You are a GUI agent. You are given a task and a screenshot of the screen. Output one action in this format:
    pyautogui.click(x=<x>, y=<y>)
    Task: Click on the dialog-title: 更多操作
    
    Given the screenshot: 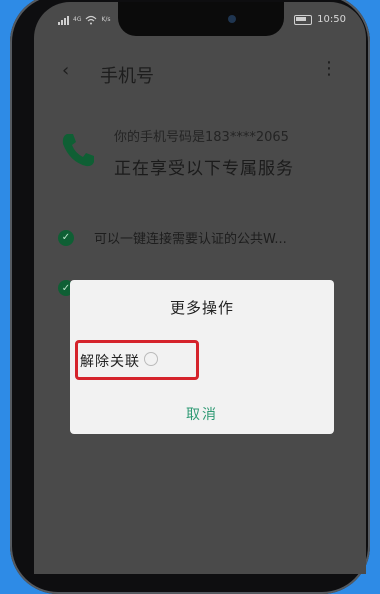 What is the action you would take?
    pyautogui.click(x=201, y=308)
    